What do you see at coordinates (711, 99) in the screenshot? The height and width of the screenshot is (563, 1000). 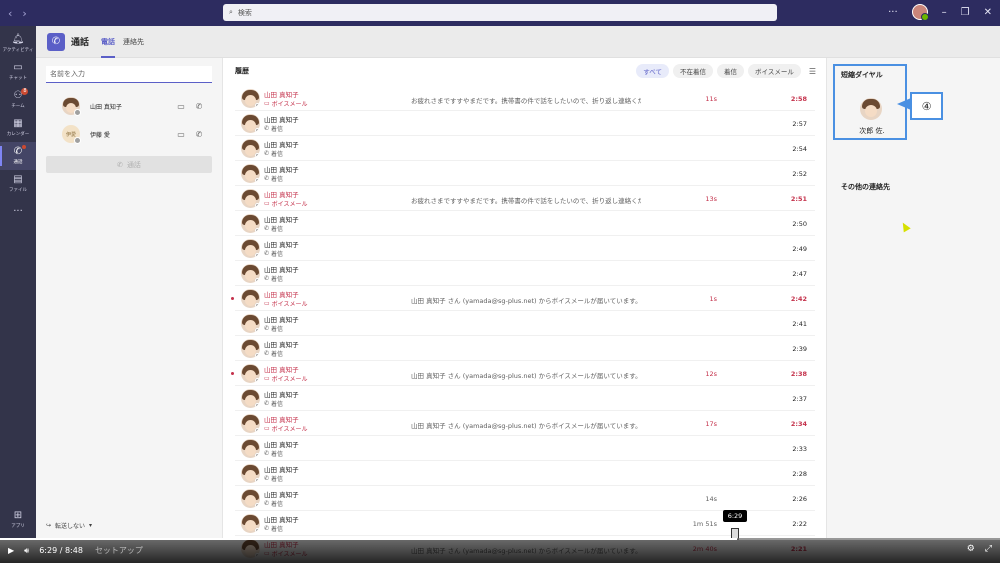 I see `call-duration: 11s` at bounding box center [711, 99].